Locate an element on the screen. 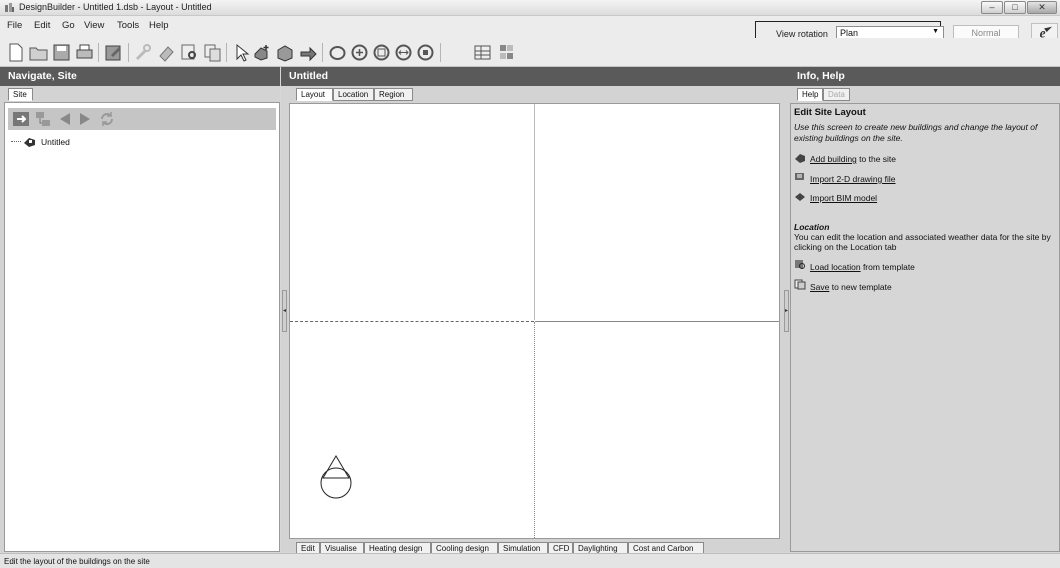 The height and width of the screenshot is (568, 1060). tab-layout: Layout is located at coordinates (314, 94).